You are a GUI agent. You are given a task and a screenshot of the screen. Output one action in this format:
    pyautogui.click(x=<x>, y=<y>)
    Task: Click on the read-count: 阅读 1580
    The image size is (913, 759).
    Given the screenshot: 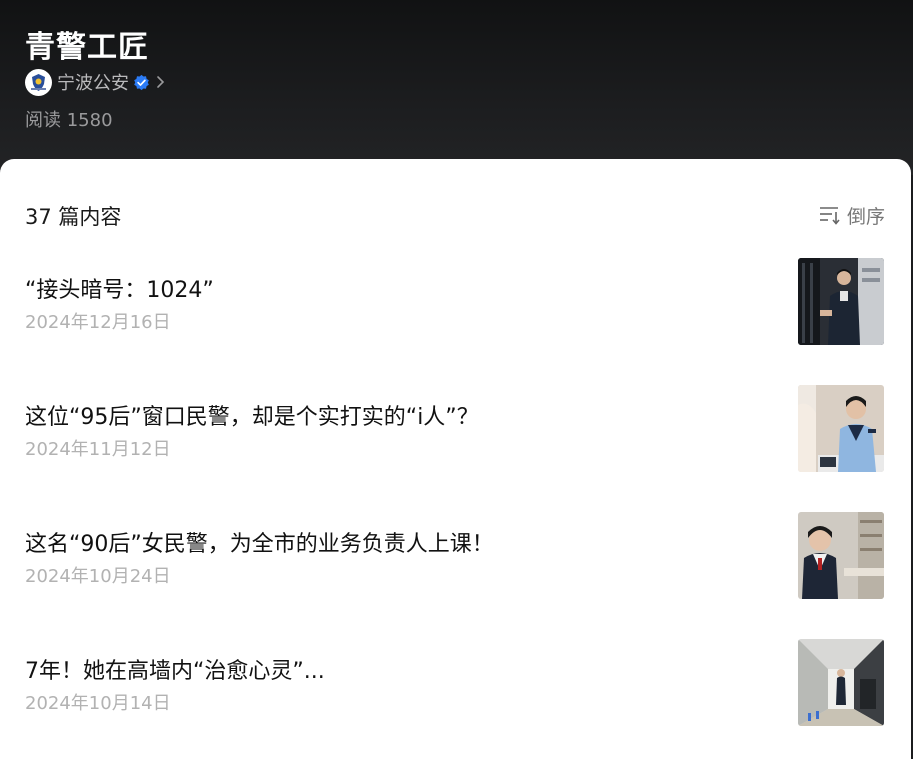 What is the action you would take?
    pyautogui.click(x=69, y=120)
    